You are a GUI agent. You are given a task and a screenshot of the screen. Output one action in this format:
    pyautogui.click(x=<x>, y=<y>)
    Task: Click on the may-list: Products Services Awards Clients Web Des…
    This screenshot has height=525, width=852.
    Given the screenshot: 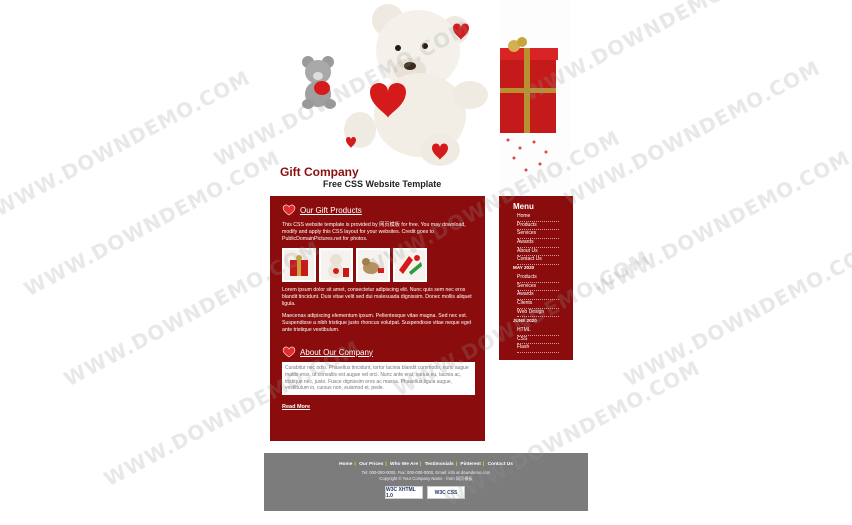 What is the action you would take?
    pyautogui.click(x=538, y=296)
    